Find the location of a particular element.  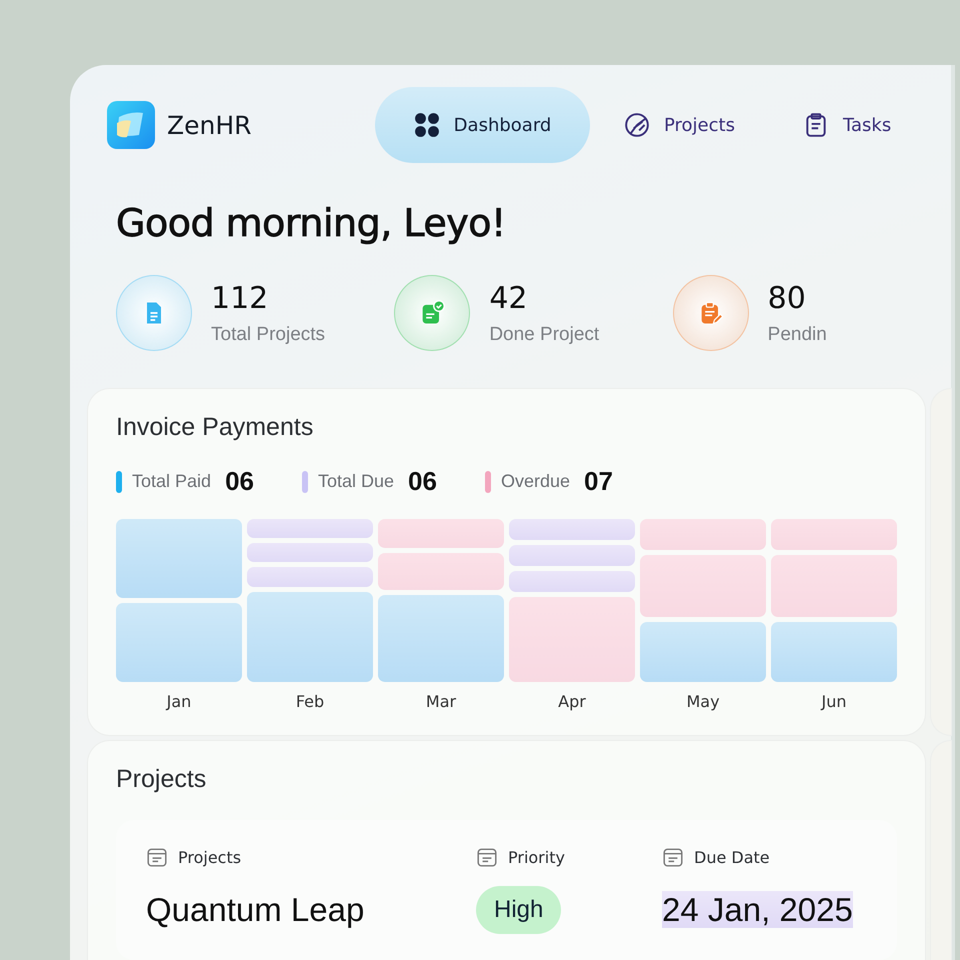

column-header: Due Date is located at coordinates (732, 857).